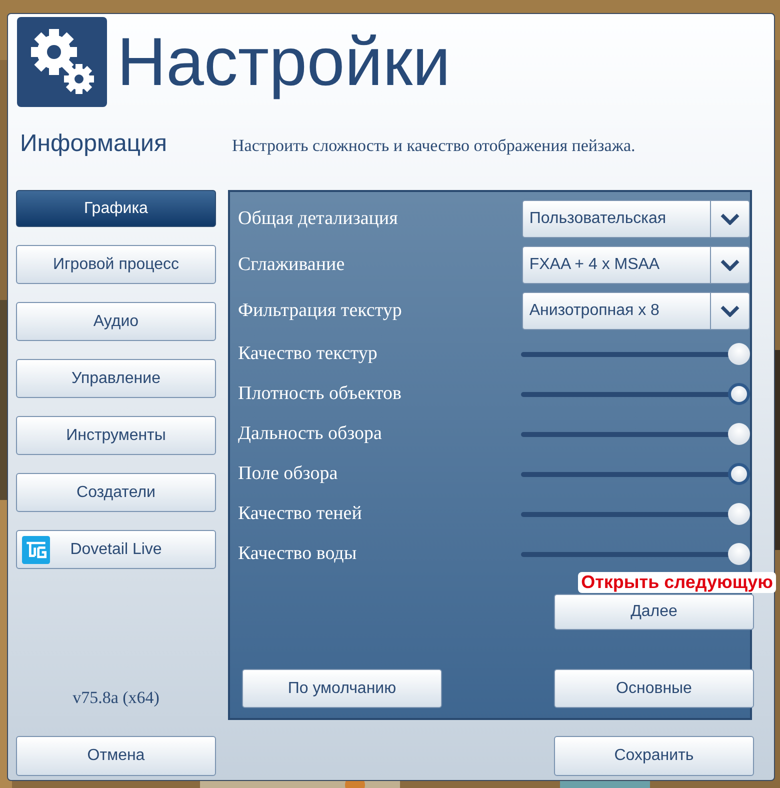 This screenshot has width=780, height=788. Describe the element at coordinates (300, 514) in the screenshot. I see `setting-label: Качество теней` at that location.